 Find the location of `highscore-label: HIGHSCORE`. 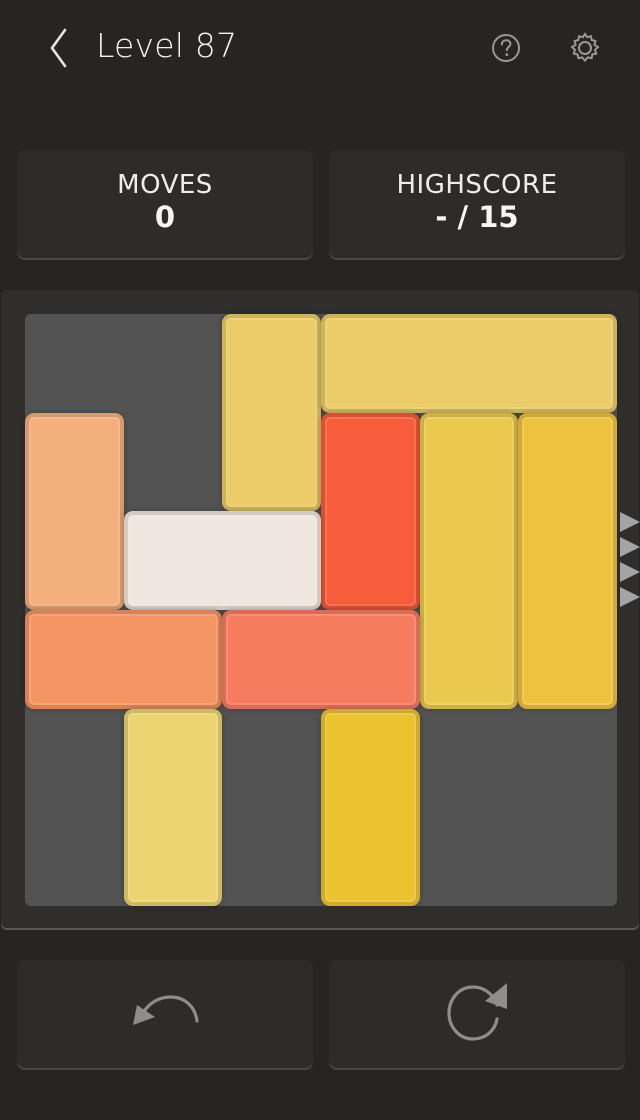

highscore-label: HIGHSCORE is located at coordinates (477, 185).